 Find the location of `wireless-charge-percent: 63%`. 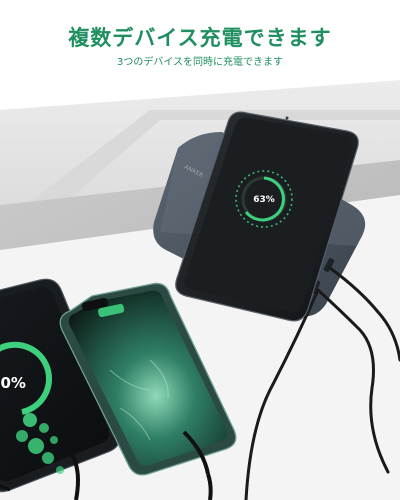

wireless-charge-percent: 63% is located at coordinates (264, 200).